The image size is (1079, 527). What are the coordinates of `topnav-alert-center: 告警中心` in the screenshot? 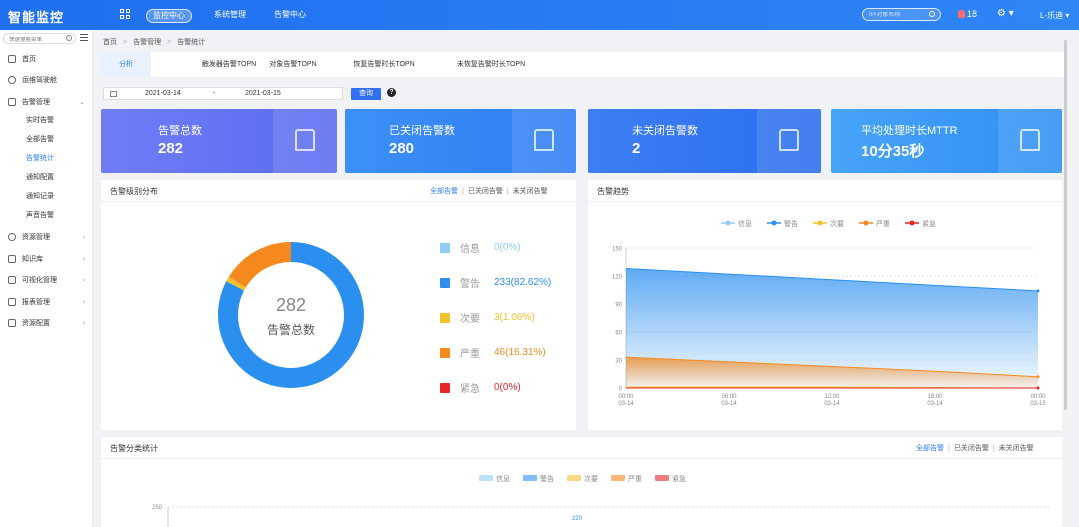 It's located at (290, 16).